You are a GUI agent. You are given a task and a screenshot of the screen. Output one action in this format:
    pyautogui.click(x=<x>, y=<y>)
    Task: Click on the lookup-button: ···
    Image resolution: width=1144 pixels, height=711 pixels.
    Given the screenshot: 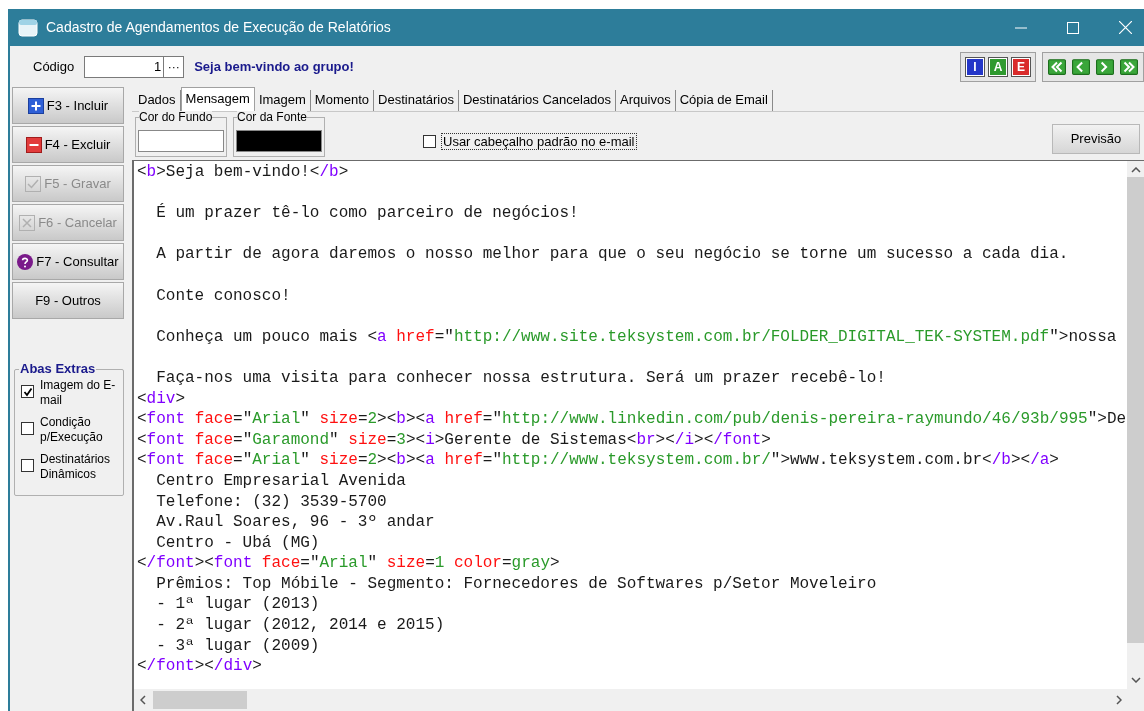 What is the action you would take?
    pyautogui.click(x=174, y=66)
    